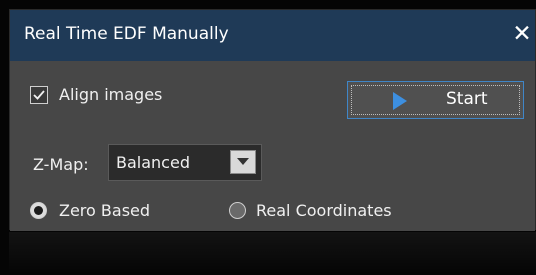 The height and width of the screenshot is (275, 536). Describe the element at coordinates (400, 101) in the screenshot. I see `play-icon` at that location.